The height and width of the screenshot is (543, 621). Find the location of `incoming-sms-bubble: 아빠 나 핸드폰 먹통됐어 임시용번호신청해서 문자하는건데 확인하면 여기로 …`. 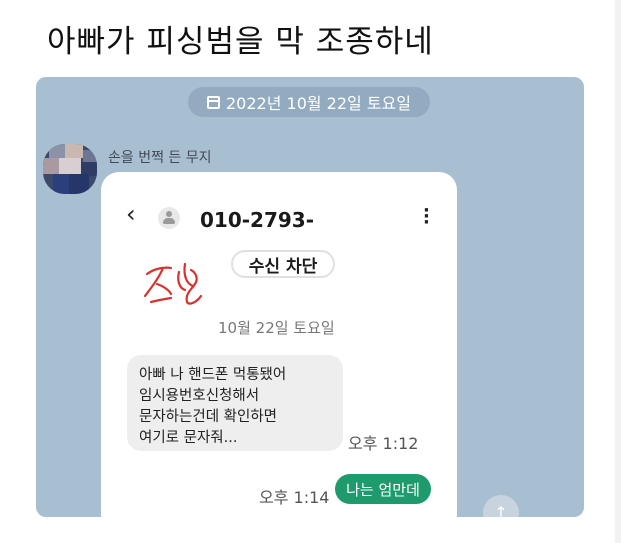

incoming-sms-bubble: 아빠 나 핸드폰 먹통됐어 임시용번호신청해서 문자하는건데 확인하면 여기로 … is located at coordinates (235, 403).